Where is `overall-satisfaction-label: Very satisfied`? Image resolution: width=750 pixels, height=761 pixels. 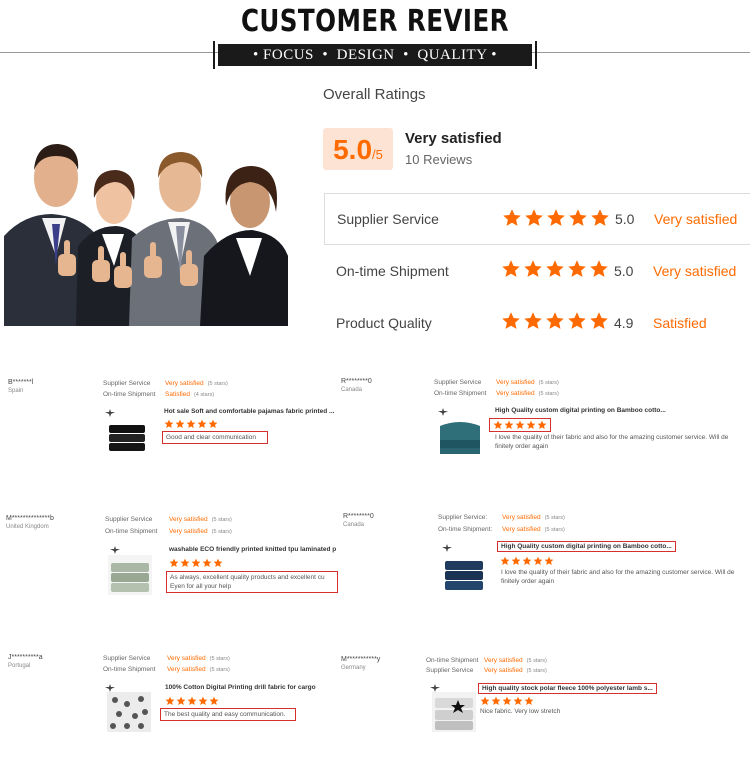 overall-satisfaction-label: Very satisfied is located at coordinates (453, 138).